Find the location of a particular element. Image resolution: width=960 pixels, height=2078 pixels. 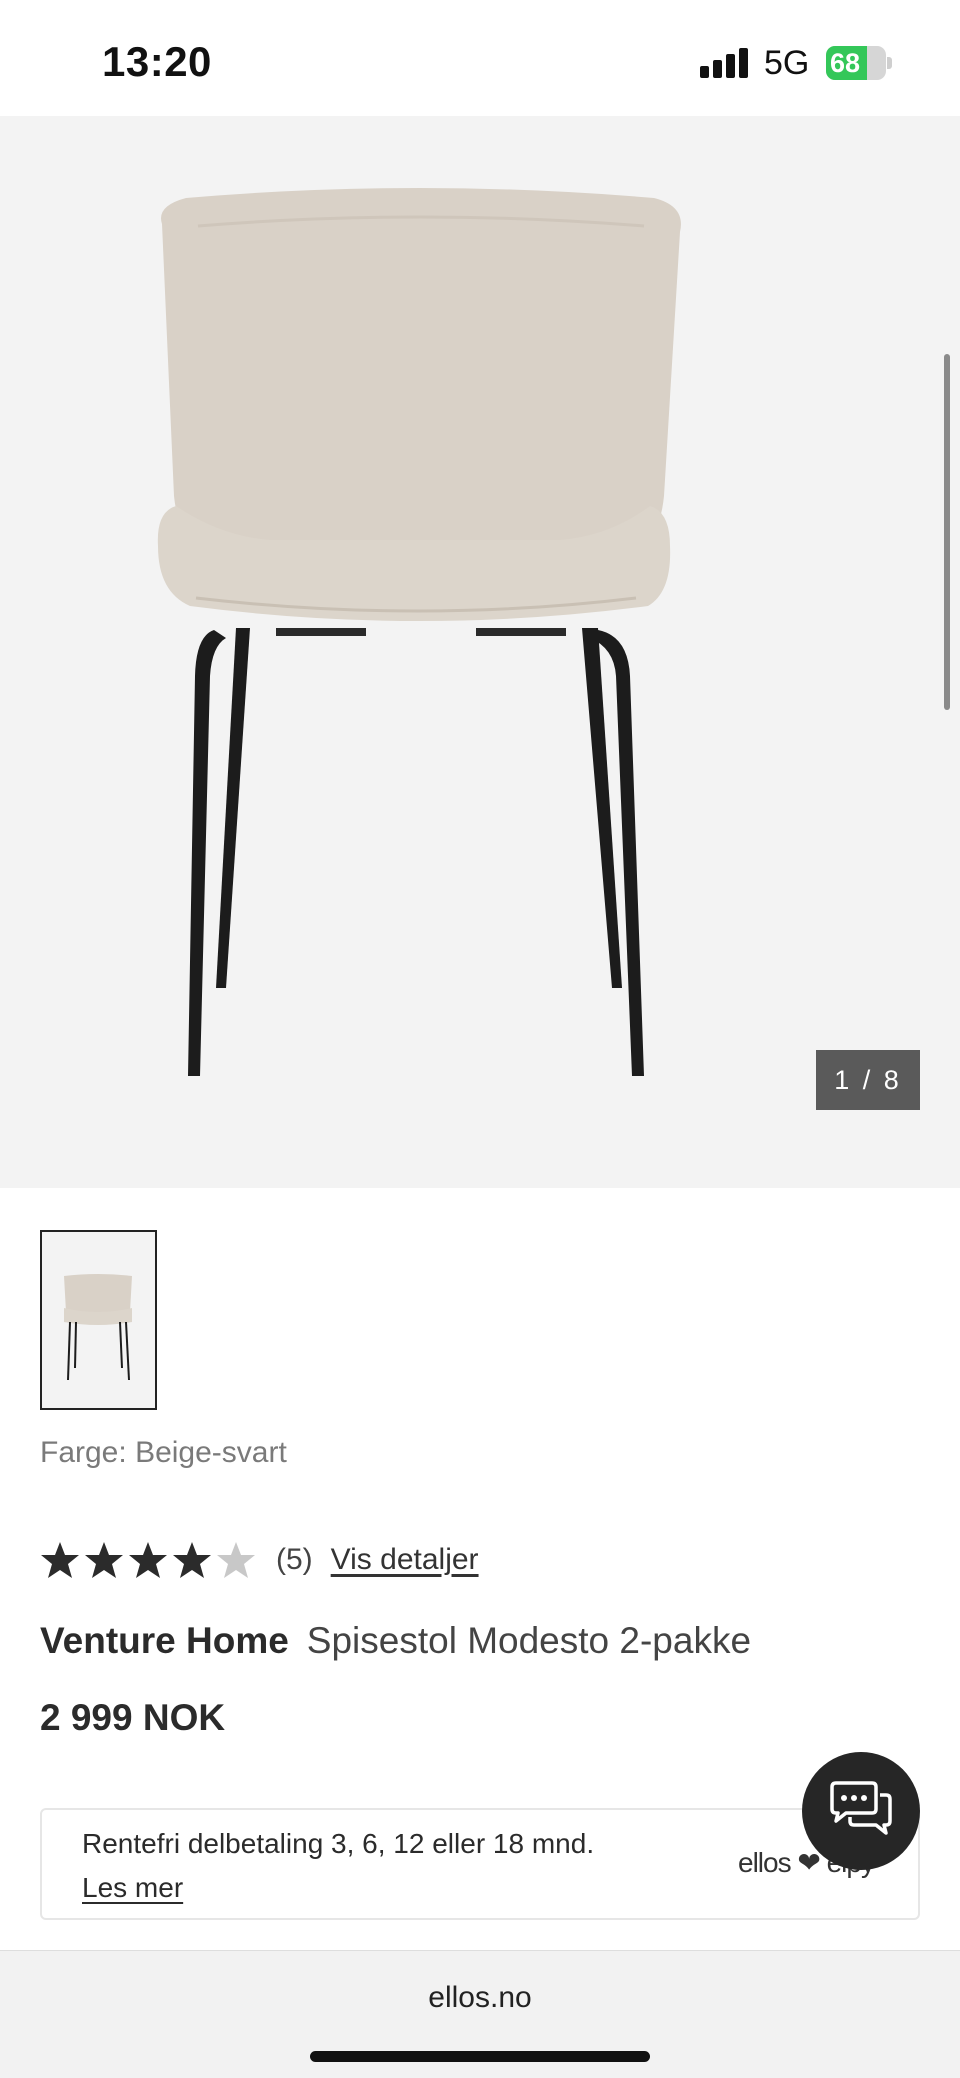

product-price: 2 999 NOK is located at coordinates (133, 1717).